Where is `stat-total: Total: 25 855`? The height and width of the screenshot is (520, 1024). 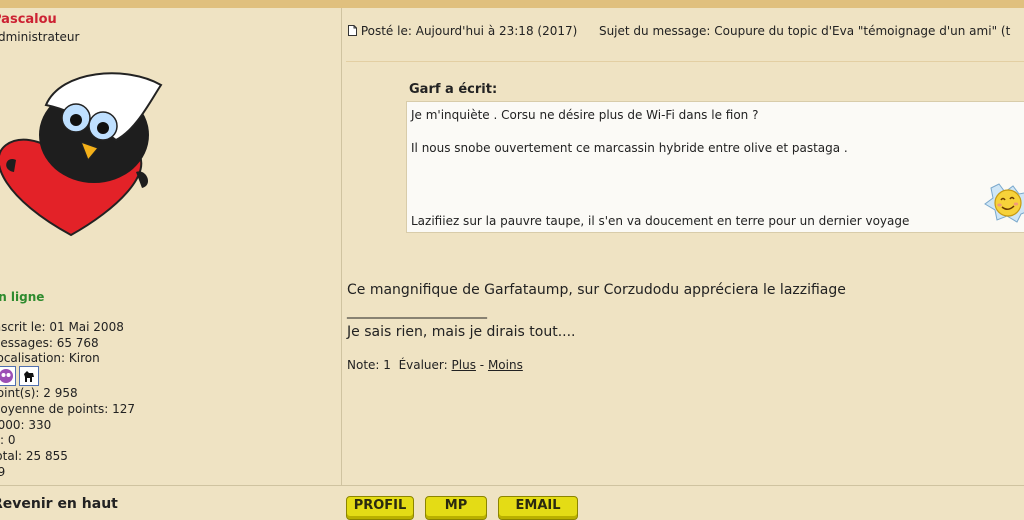
stat-total: Total: 25 855 is located at coordinates (34, 455).